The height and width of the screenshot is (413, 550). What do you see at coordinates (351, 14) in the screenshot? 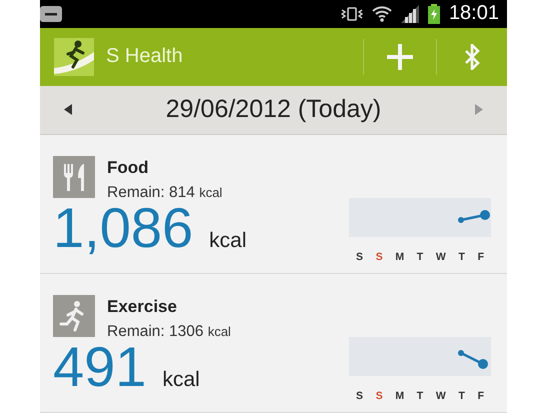
I see `vibrate-icon` at bounding box center [351, 14].